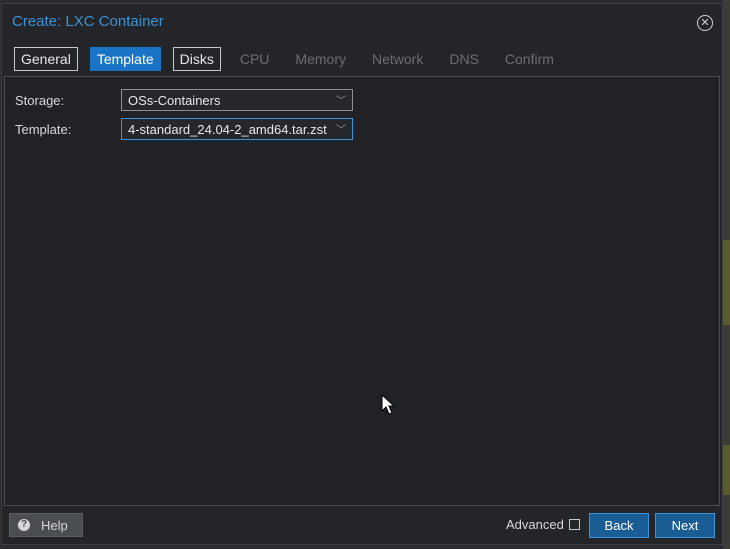  Describe the element at coordinates (54, 525) in the screenshot. I see `help-label: Help` at that location.